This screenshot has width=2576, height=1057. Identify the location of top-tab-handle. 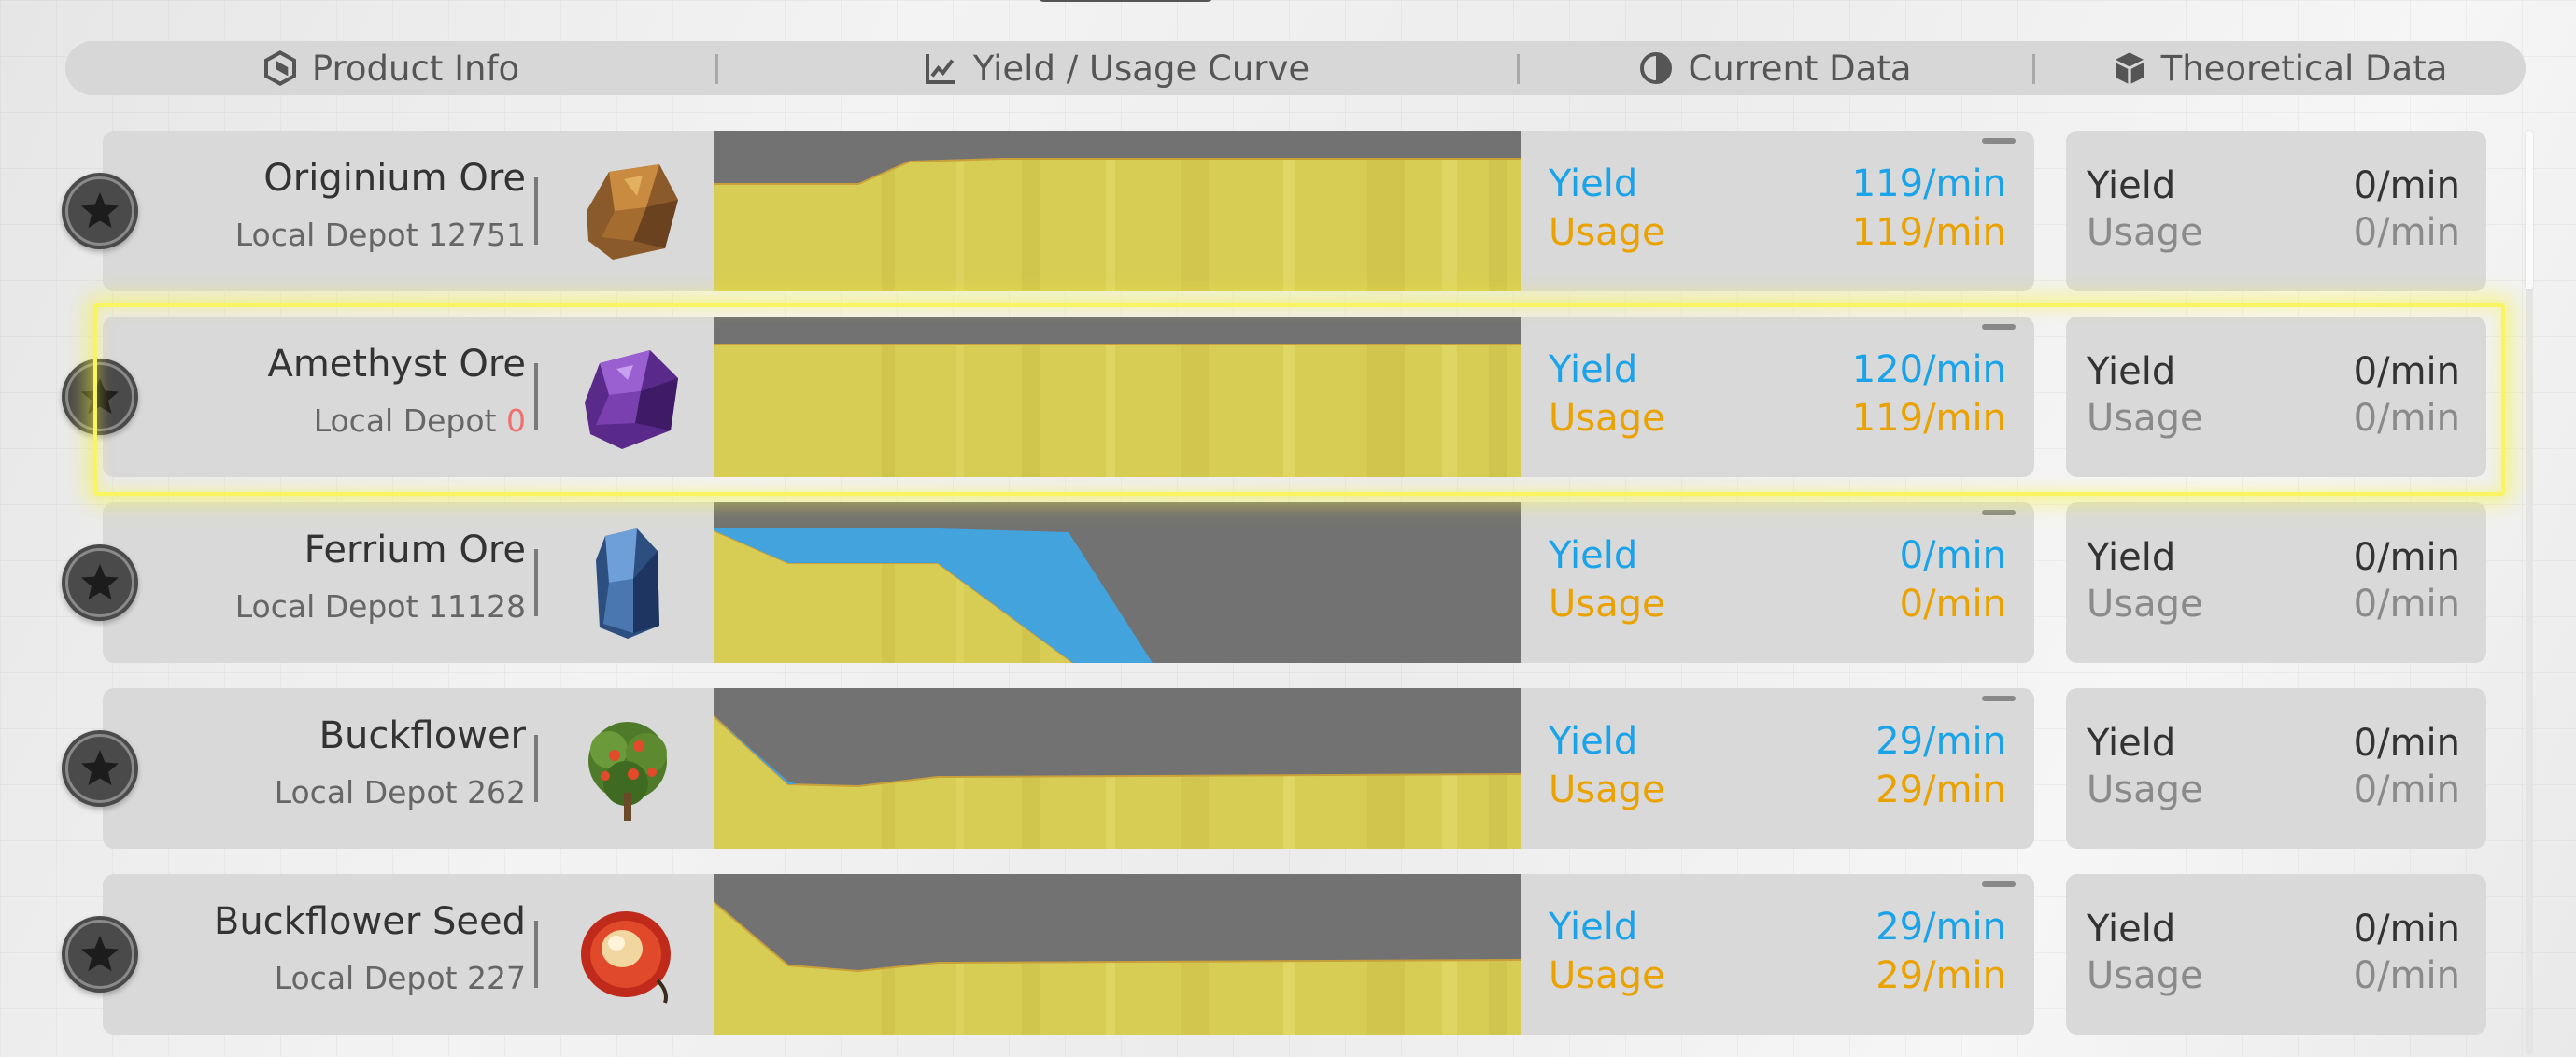
(1125, 1).